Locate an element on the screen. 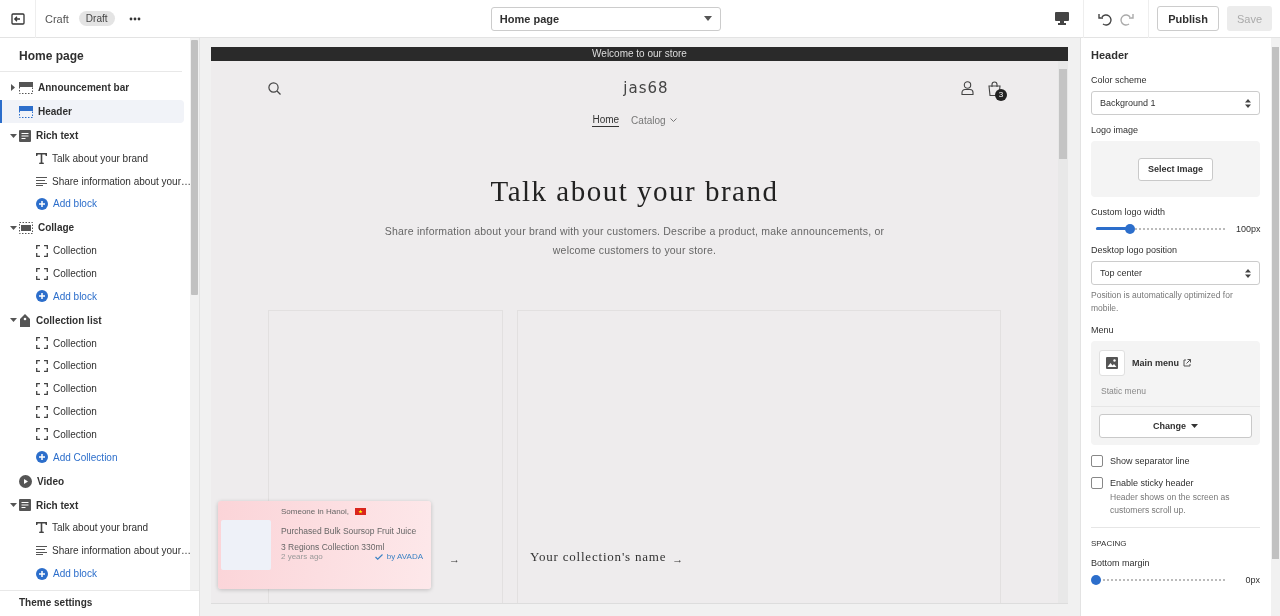 This screenshot has width=1280, height=616. time-text: 2 years ago is located at coordinates (302, 556).